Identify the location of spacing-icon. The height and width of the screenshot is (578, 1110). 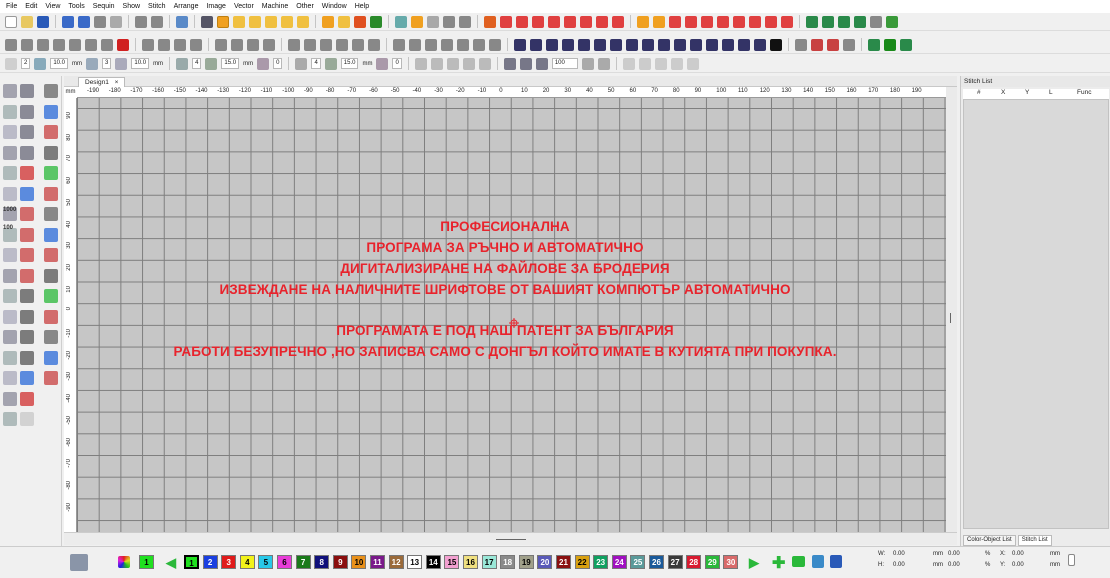
(301, 63).